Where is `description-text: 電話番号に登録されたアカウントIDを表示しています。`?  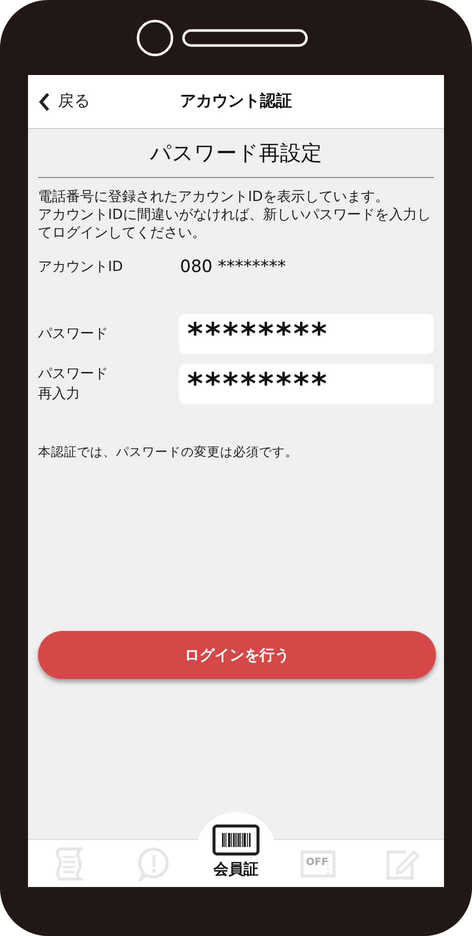
description-text: 電話番号に登録されたアカウントIDを表示しています。 is located at coordinates (214, 197).